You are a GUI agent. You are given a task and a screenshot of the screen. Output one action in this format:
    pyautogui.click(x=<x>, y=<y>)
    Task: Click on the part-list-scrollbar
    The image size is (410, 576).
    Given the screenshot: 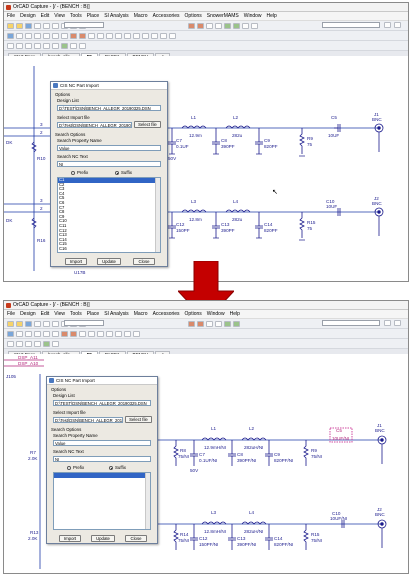 What is the action you would take?
    pyautogui.click(x=157, y=215)
    